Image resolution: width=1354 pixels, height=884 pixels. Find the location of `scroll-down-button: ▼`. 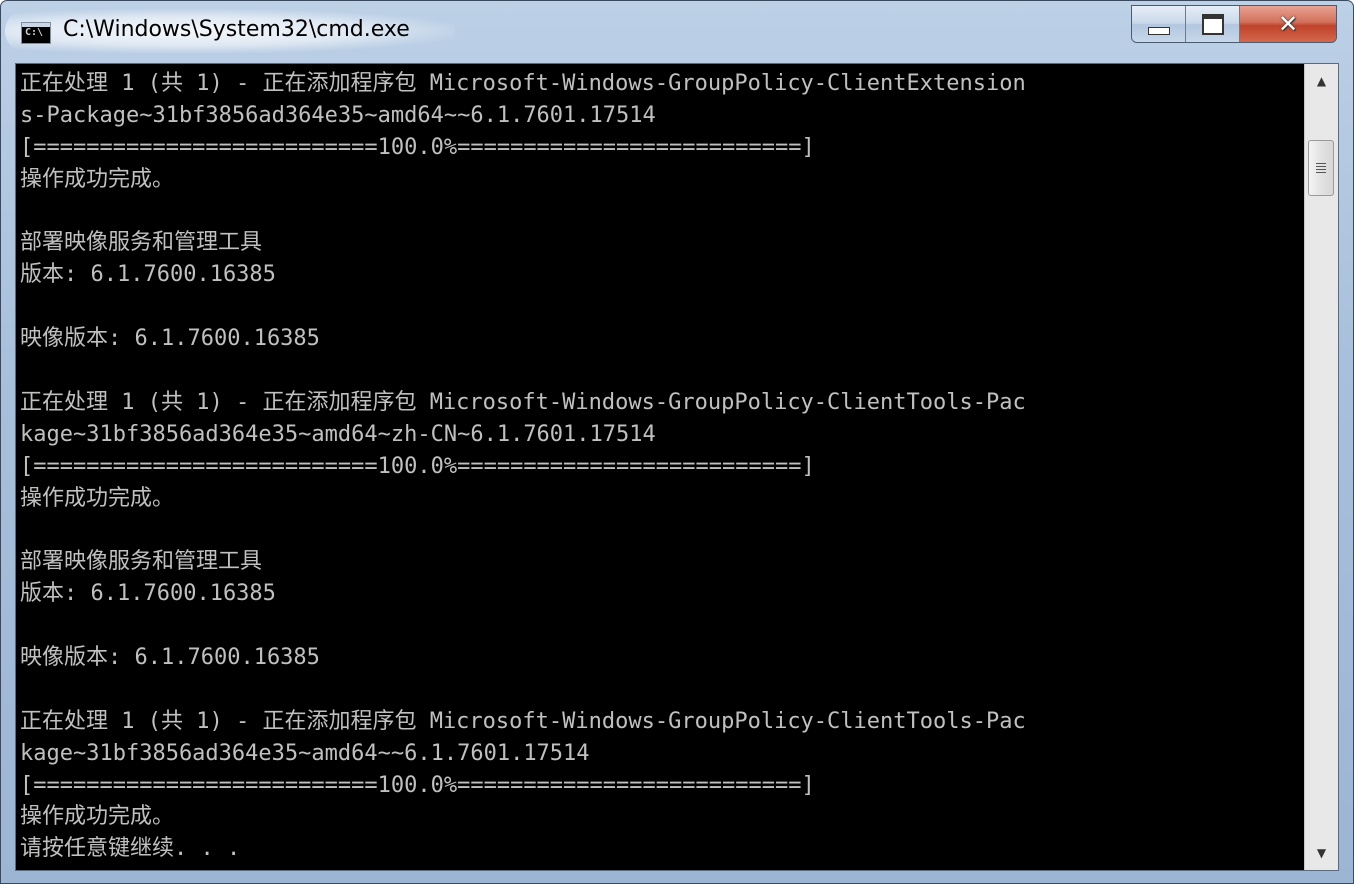

scroll-down-button: ▼ is located at coordinates (1321, 853).